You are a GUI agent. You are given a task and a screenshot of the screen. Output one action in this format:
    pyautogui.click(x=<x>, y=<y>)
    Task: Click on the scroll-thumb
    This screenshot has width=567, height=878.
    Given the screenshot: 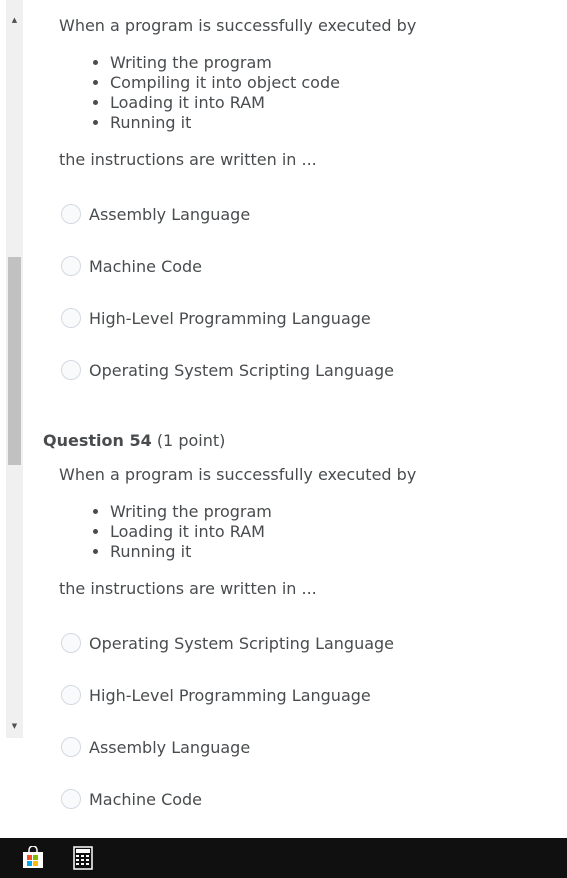 What is the action you would take?
    pyautogui.click(x=14, y=361)
    